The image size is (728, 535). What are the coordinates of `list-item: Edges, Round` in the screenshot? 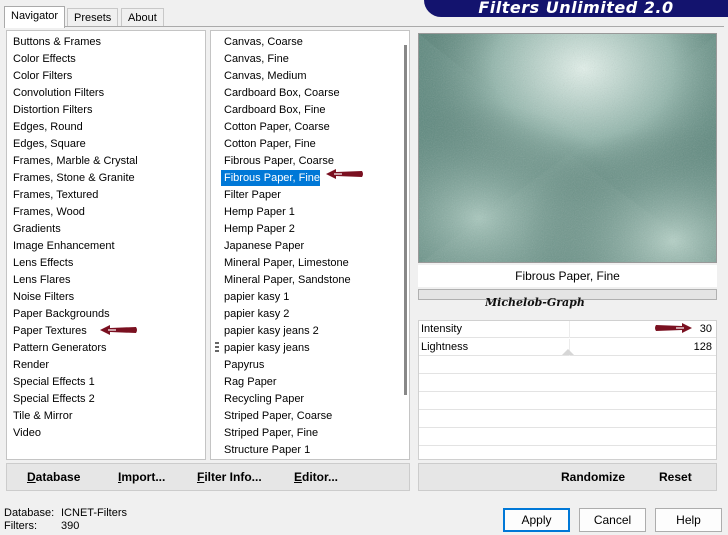 It's located at (45, 127).